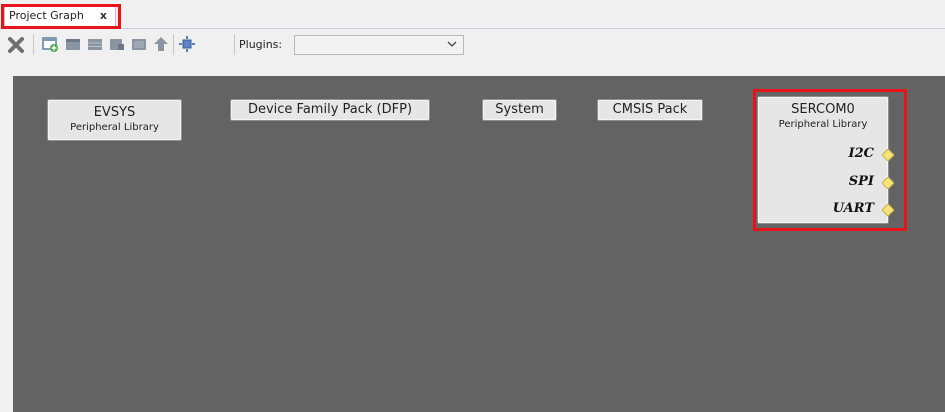 The height and width of the screenshot is (412, 945). I want to click on node-title: EVSYS, so click(114, 112).